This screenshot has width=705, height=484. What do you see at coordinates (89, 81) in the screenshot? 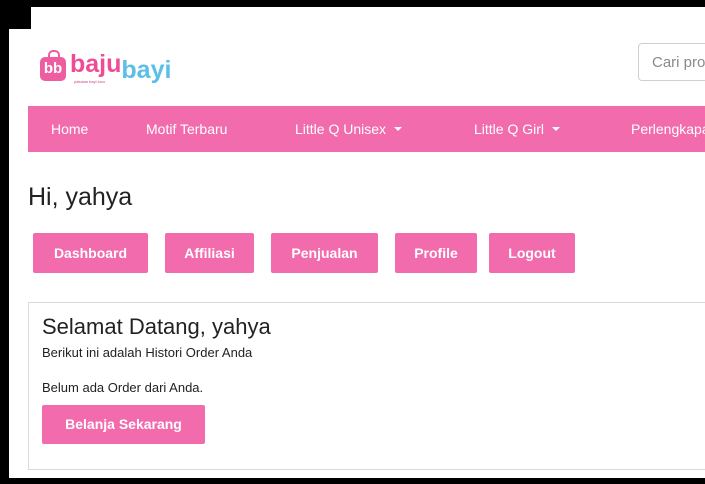
I see `logo-tagline: pakaian bayi lucu` at bounding box center [89, 81].